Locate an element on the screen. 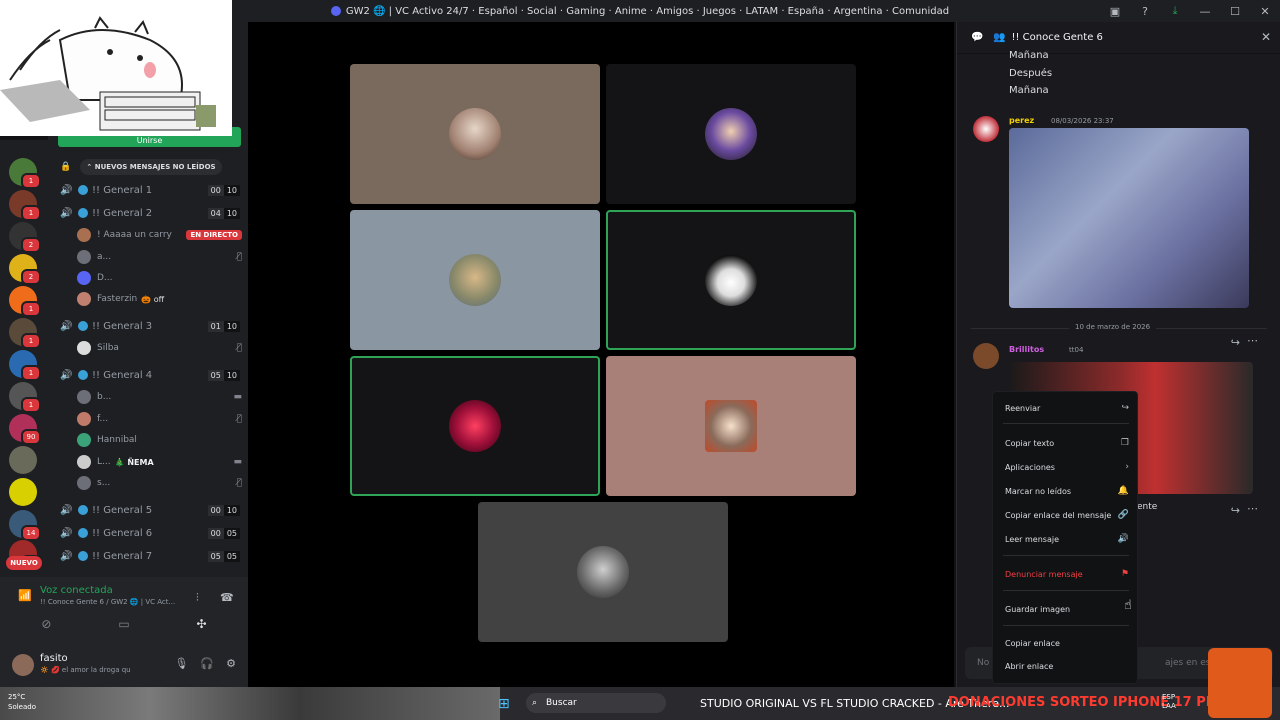  user-tag: 🎄 ÑEMA is located at coordinates (134, 462).